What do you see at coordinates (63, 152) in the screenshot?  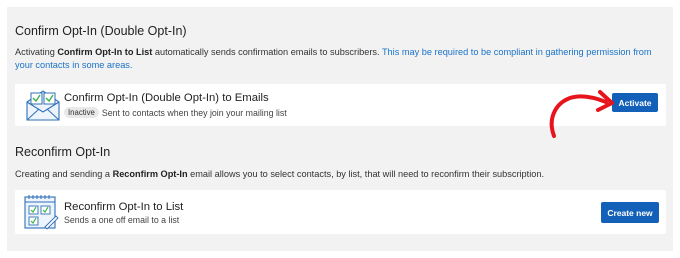 I see `reconfirm-opt-in-heading: Reconfirm Opt-In` at bounding box center [63, 152].